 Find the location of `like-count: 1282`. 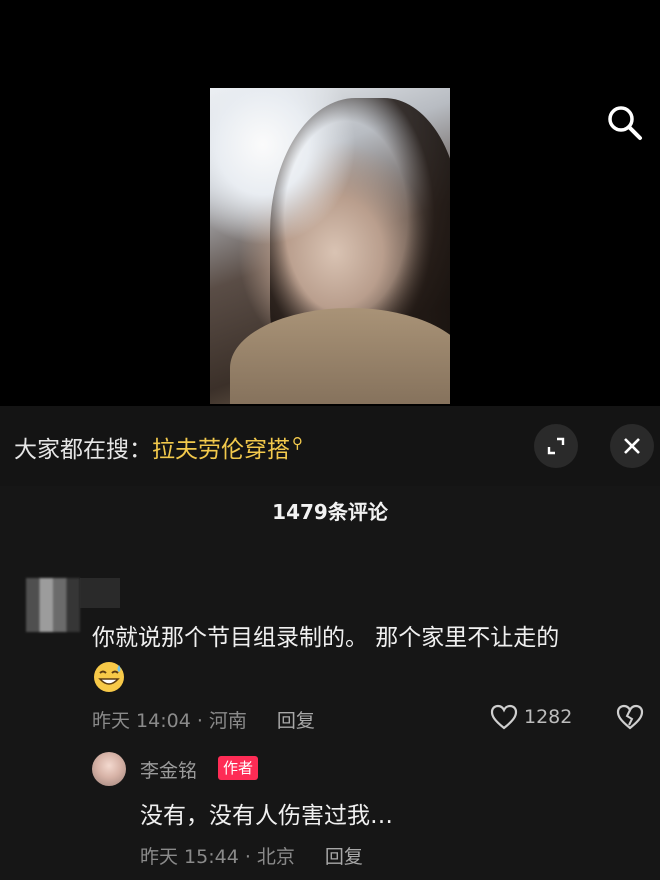

like-count: 1282 is located at coordinates (548, 717).